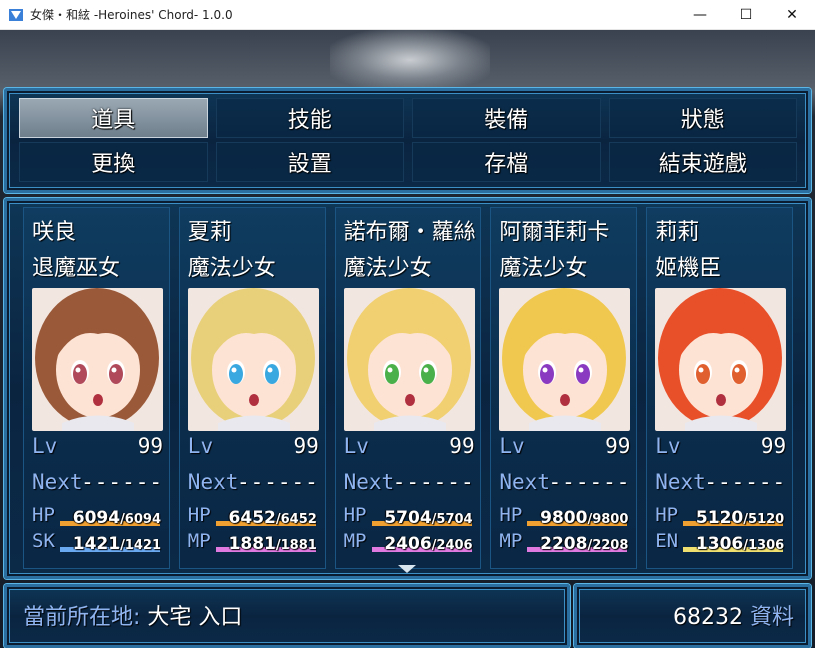 The height and width of the screenshot is (648, 815). Describe the element at coordinates (506, 162) in the screenshot. I see `menu-command: 存檔` at that location.